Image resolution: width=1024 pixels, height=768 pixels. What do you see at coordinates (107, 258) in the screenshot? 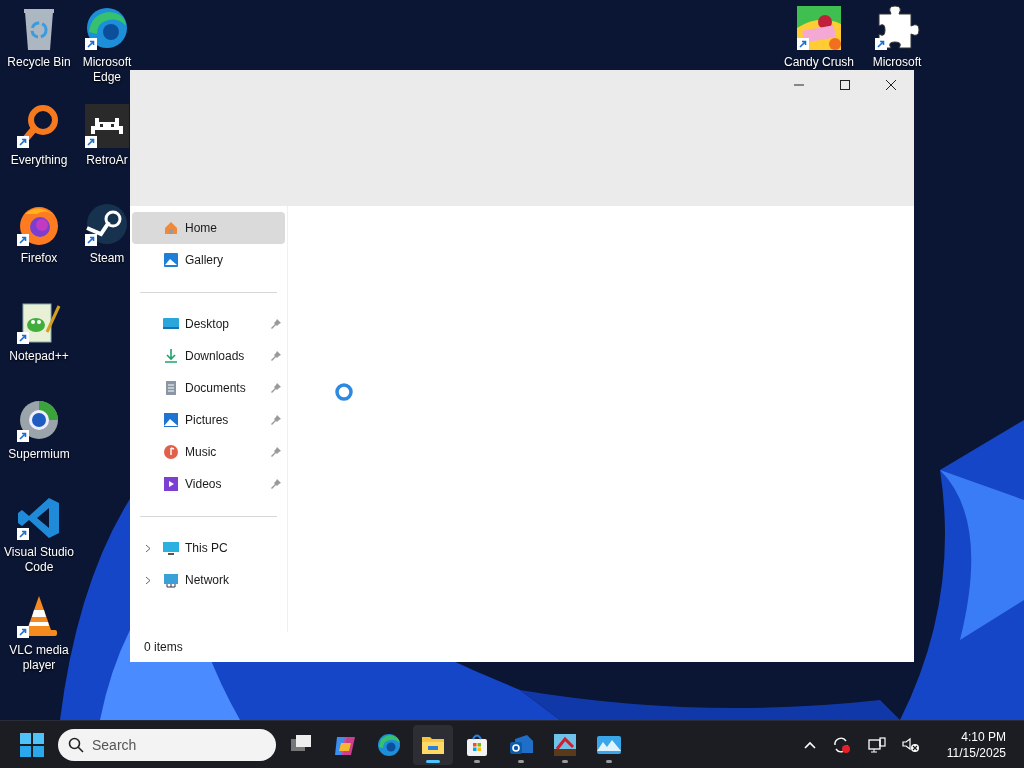
I see `icon-label: Steam` at bounding box center [107, 258].